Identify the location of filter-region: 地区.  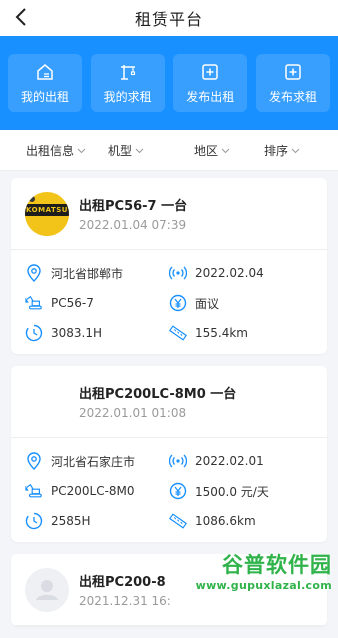
(212, 150).